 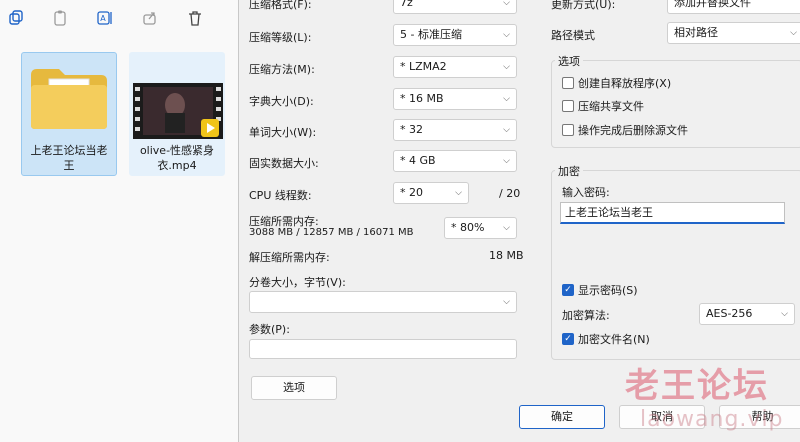 What do you see at coordinates (16, 18) in the screenshot?
I see `copy-icon` at bounding box center [16, 18].